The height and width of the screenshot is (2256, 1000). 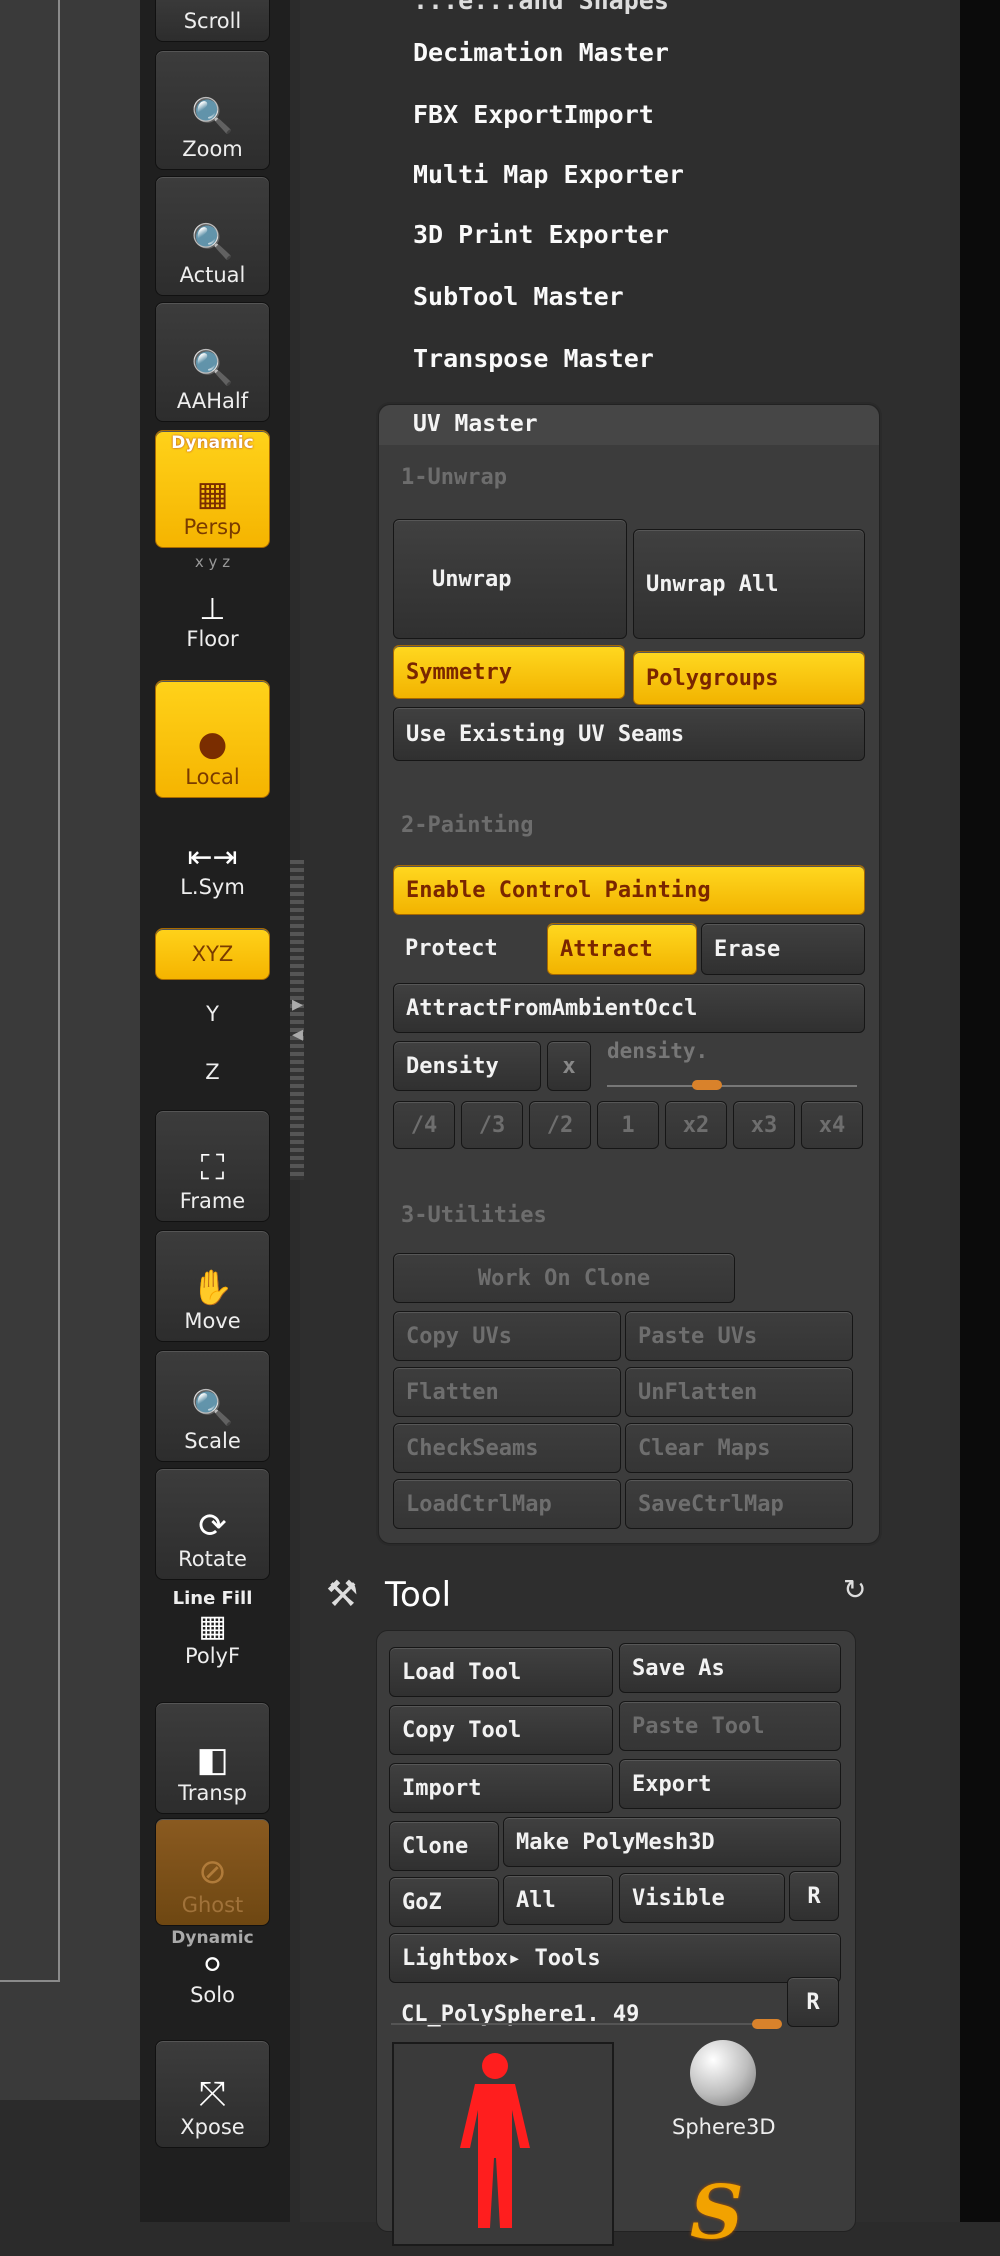 I want to click on copy-uvs-button: Copy UVs, so click(x=507, y=1336).